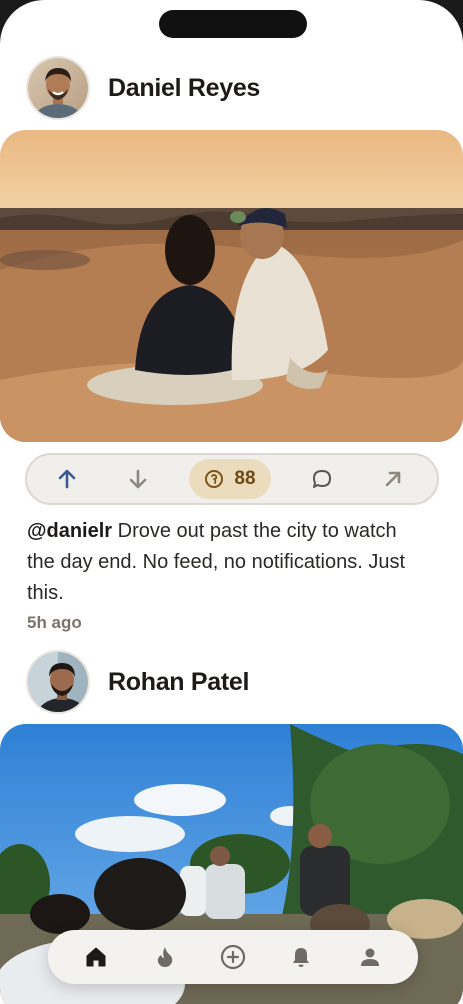  I want to click on tab-profile, so click(370, 957).